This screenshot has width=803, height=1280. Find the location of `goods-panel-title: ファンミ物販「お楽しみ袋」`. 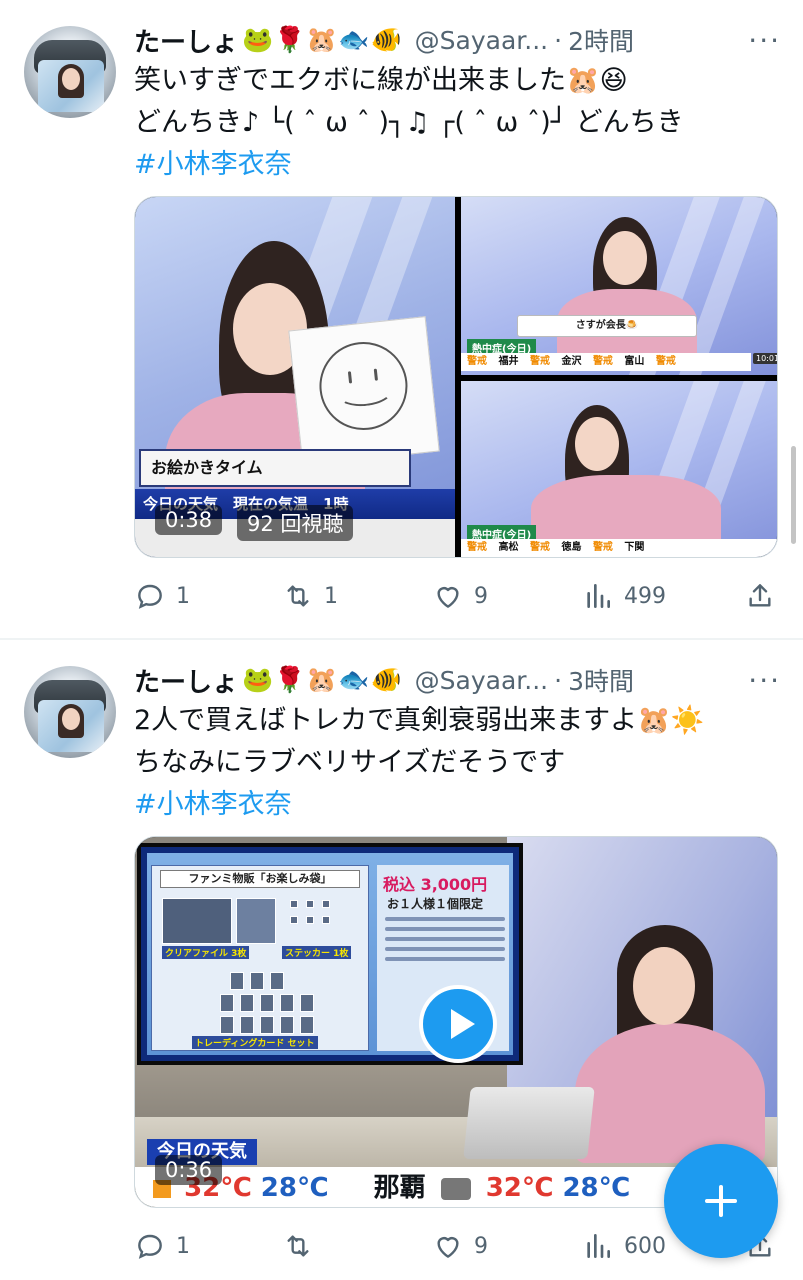

goods-panel-title: ファンミ物販「お楽しみ袋」 is located at coordinates (260, 879).